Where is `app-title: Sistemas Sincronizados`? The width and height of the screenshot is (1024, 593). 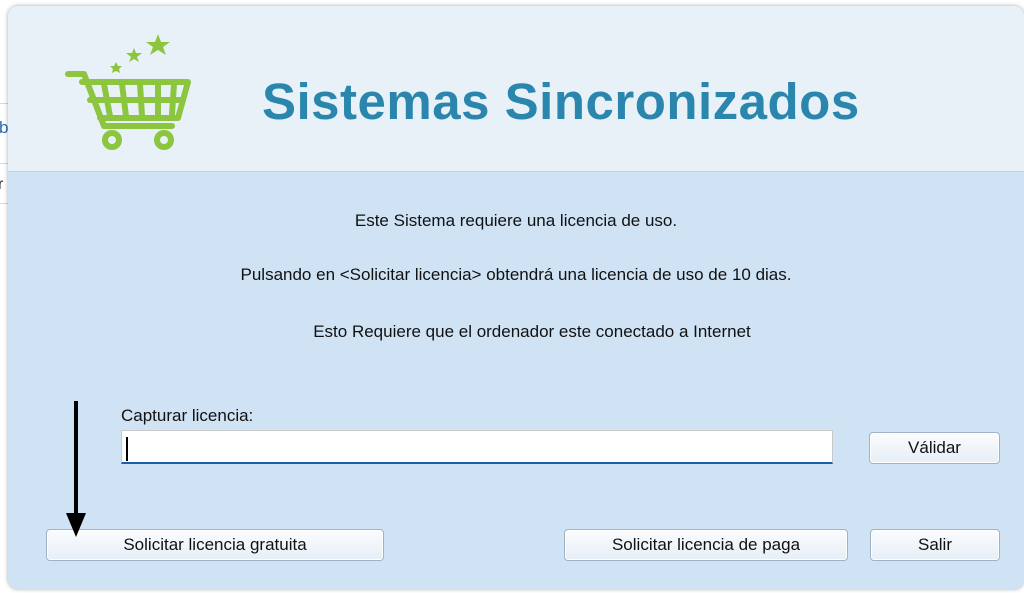
app-title: Sistemas Sincronizados is located at coordinates (561, 101).